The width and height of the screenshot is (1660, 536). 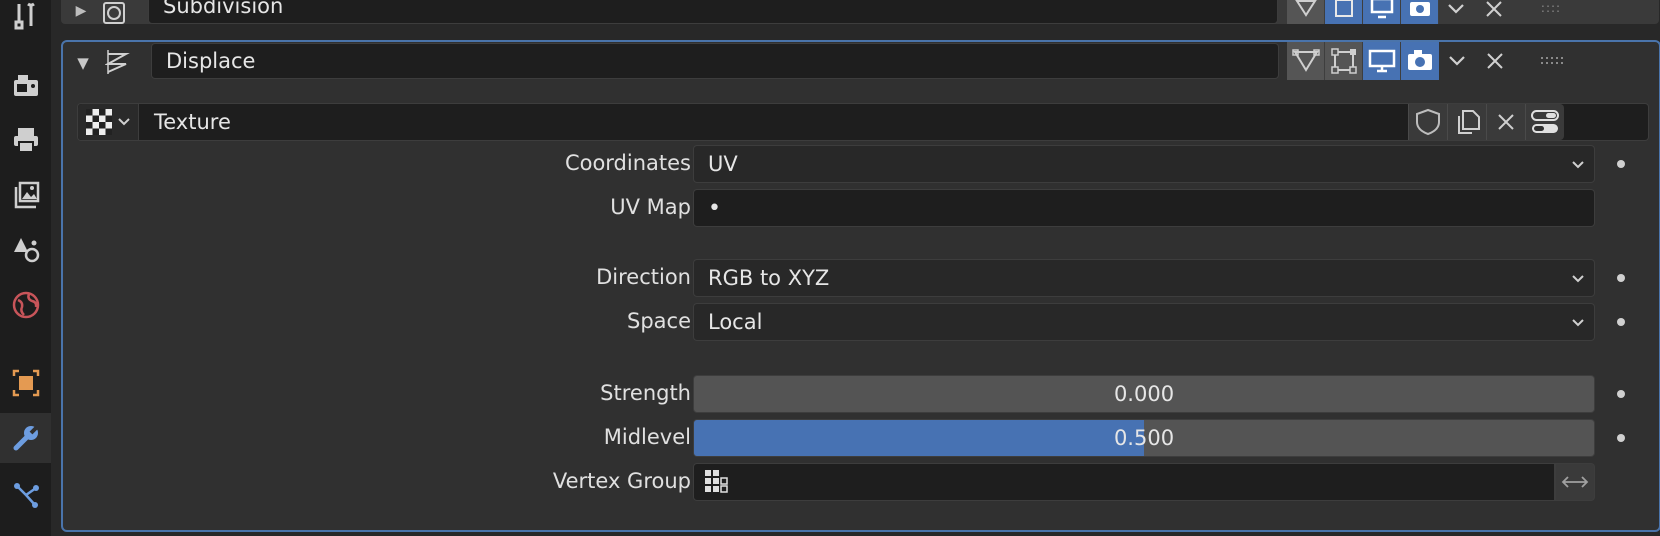 I want to click on strength-value: 0.000, so click(x=1144, y=394).